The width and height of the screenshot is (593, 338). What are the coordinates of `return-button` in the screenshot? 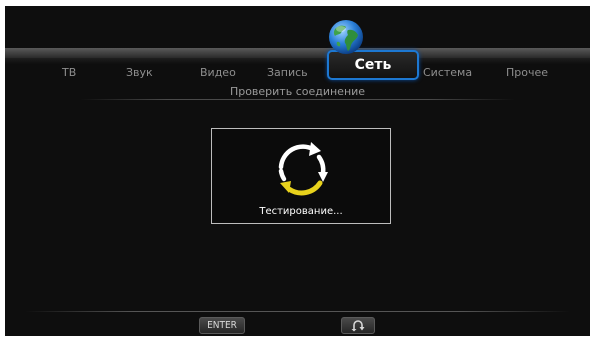 It's located at (358, 325).